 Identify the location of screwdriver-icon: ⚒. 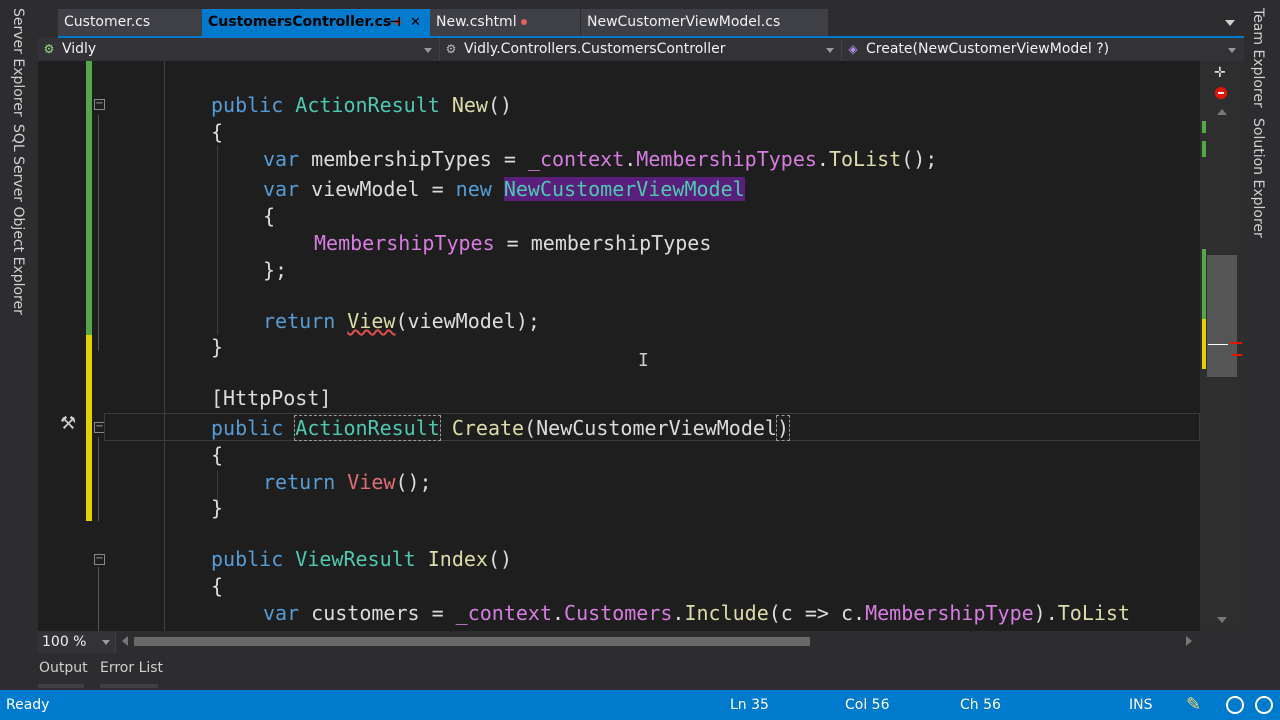
(68, 423).